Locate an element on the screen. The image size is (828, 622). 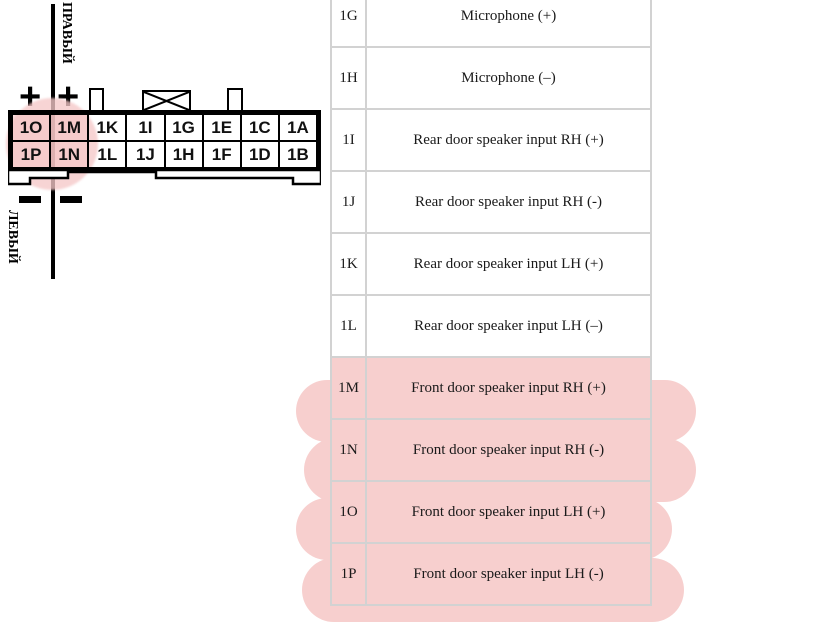
pin-description-cell: Front door speaker input LH (-) is located at coordinates (508, 574).